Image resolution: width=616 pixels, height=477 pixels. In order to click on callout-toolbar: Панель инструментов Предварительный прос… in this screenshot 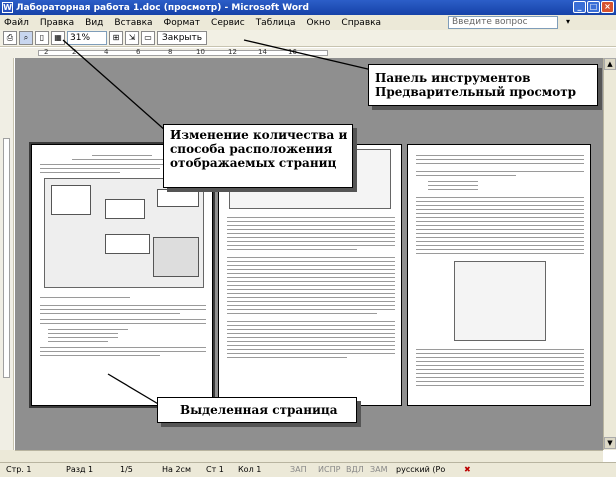, I will do `click(483, 85)`.